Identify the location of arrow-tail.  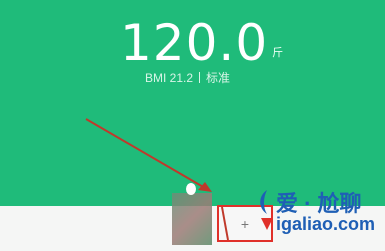
(225, 223).